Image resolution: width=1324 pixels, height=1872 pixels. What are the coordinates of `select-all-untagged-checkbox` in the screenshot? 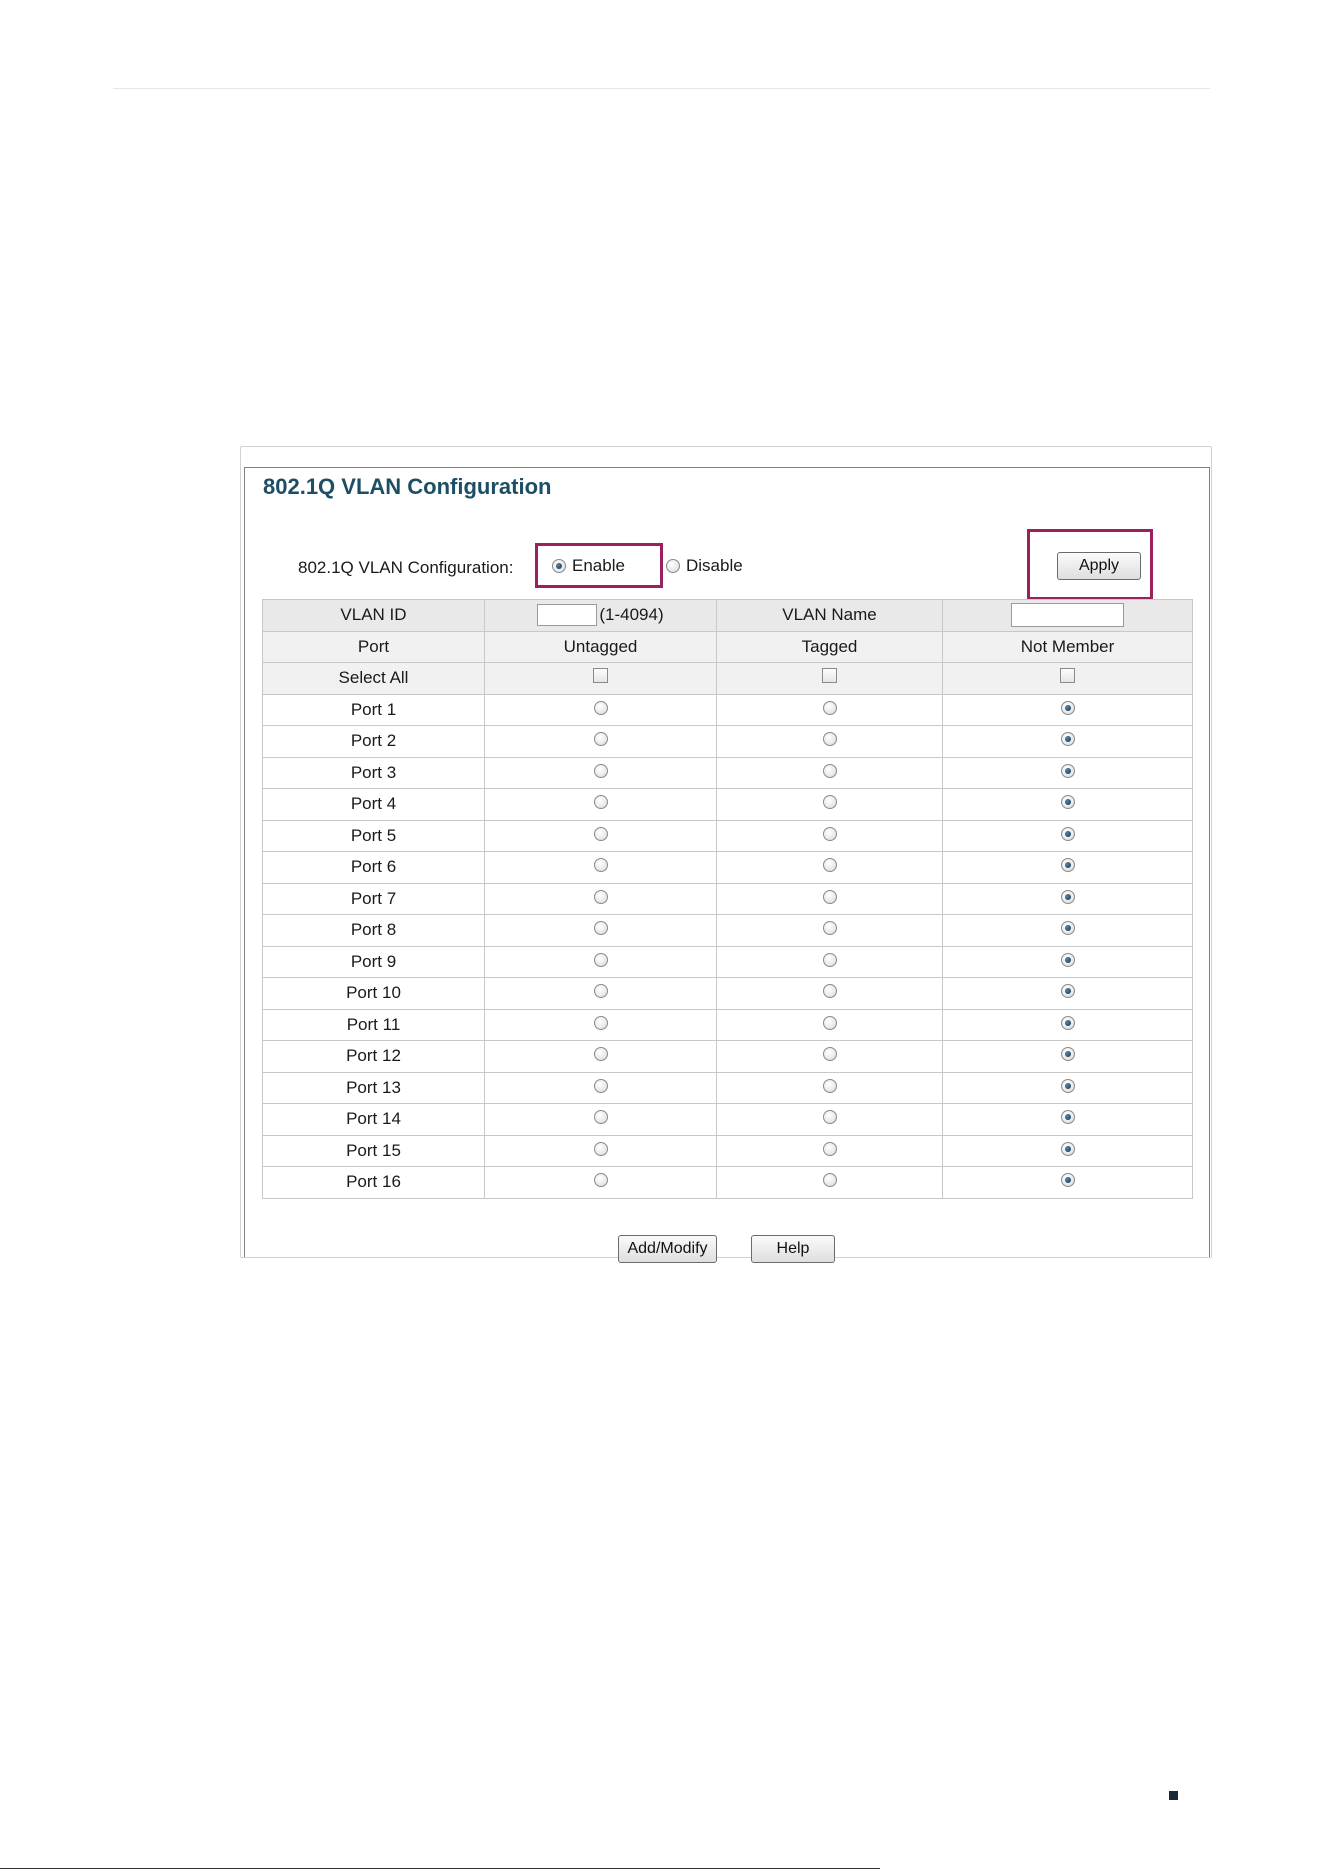 It's located at (600, 676).